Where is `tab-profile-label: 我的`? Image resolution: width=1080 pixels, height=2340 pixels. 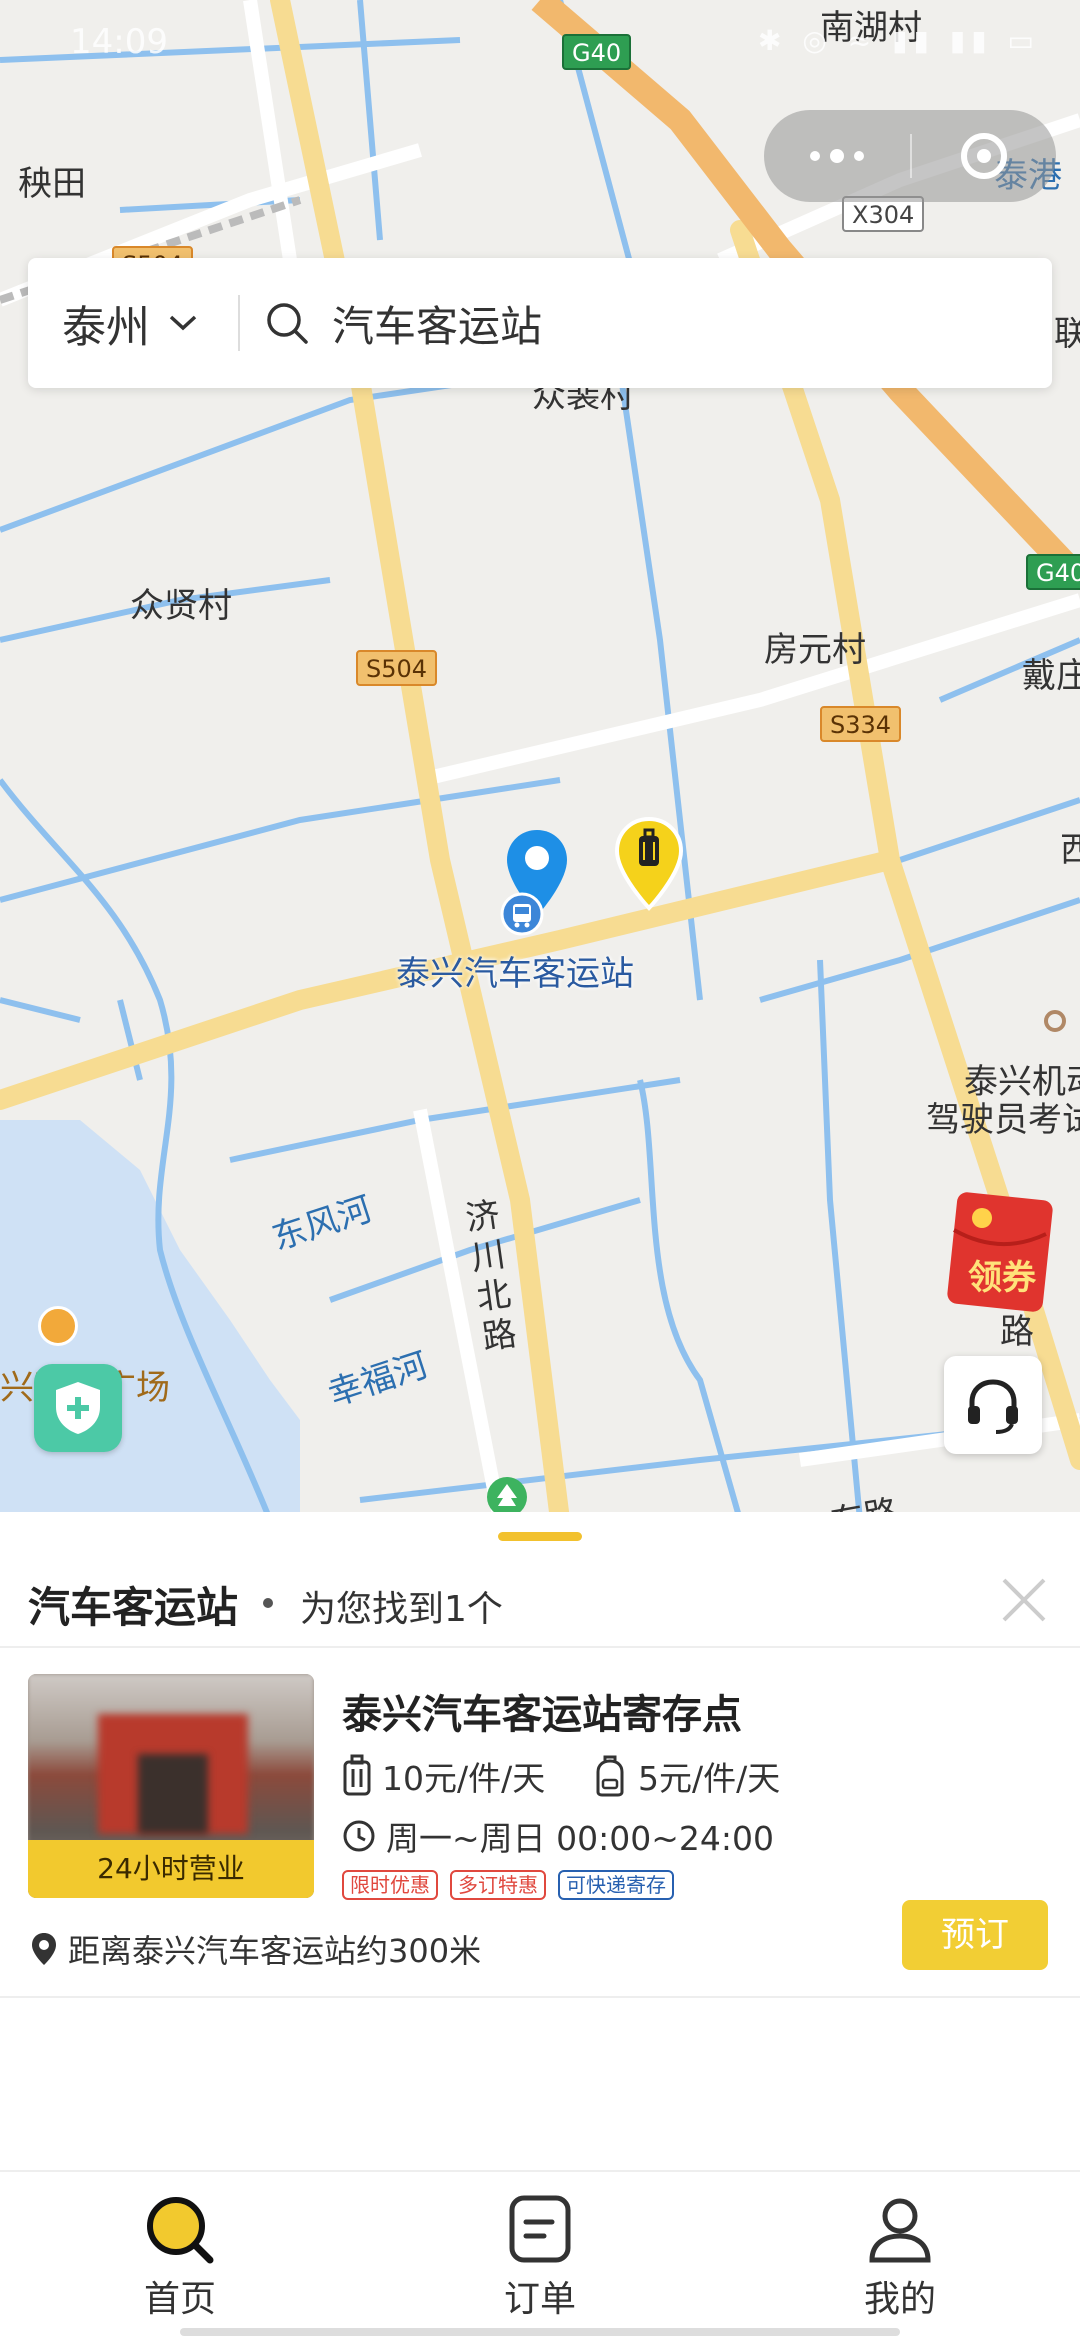 tab-profile-label: 我的 is located at coordinates (899, 2299).